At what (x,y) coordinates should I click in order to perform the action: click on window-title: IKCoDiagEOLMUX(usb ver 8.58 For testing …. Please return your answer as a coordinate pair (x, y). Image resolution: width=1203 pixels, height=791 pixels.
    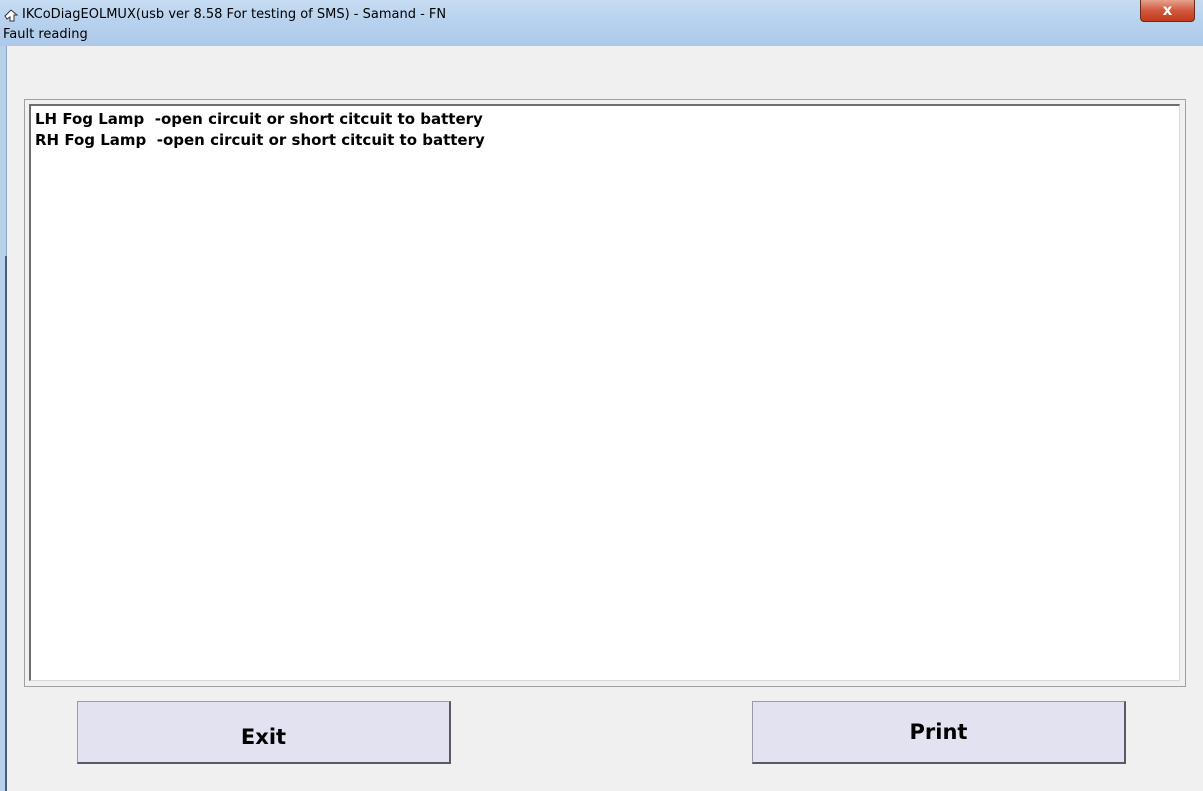
    Looking at the image, I should click on (234, 14).